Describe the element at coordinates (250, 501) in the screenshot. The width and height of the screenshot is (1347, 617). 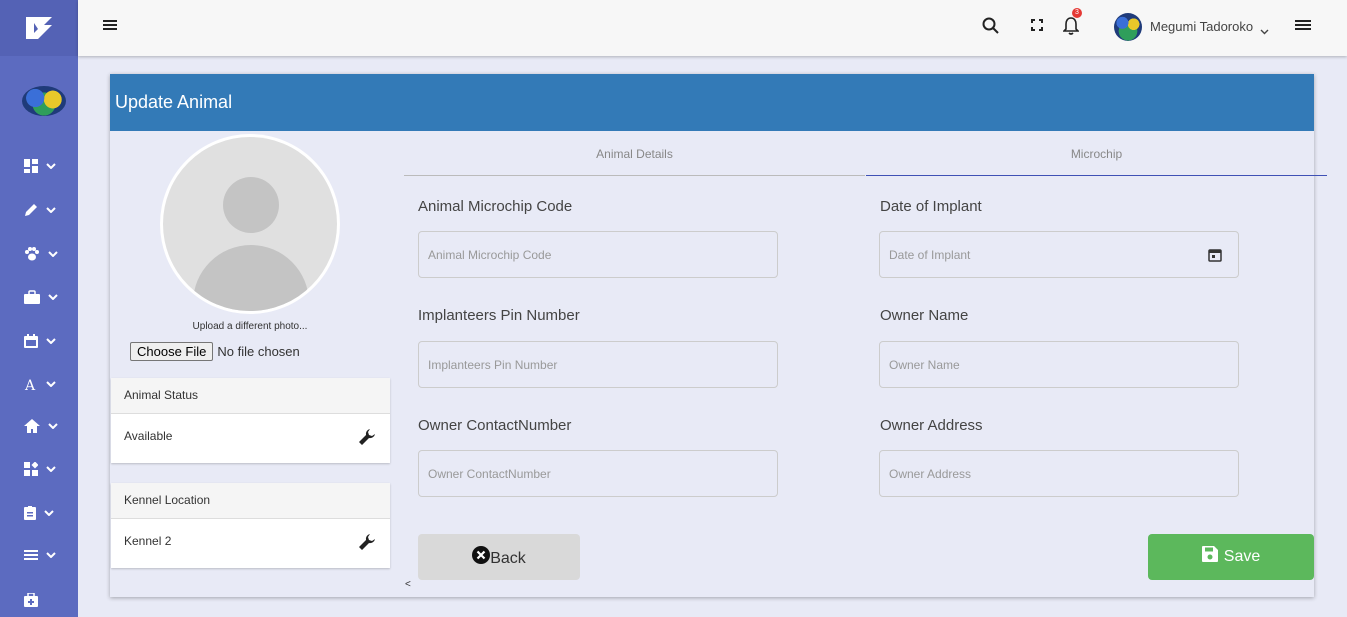
I see `kennel-location-title: Kennel Location` at that location.